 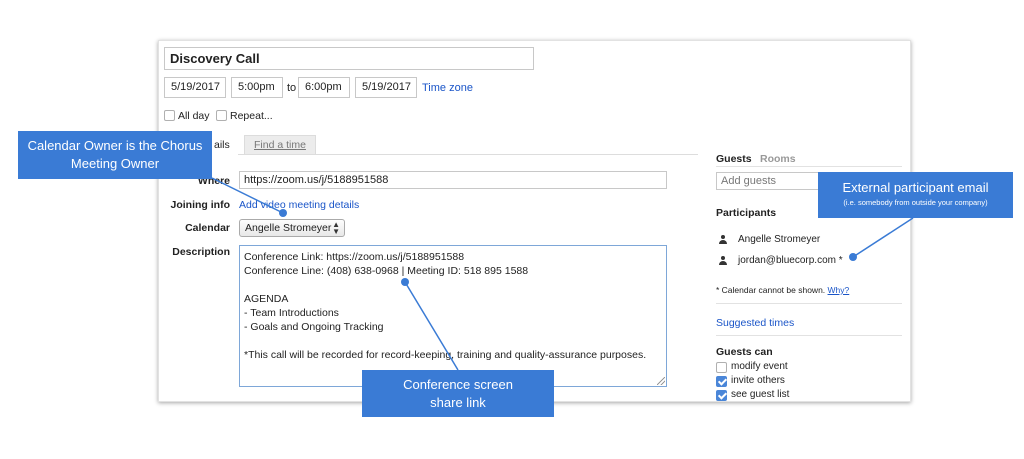 What do you see at coordinates (839, 290) in the screenshot?
I see `why-link: Why?` at bounding box center [839, 290].